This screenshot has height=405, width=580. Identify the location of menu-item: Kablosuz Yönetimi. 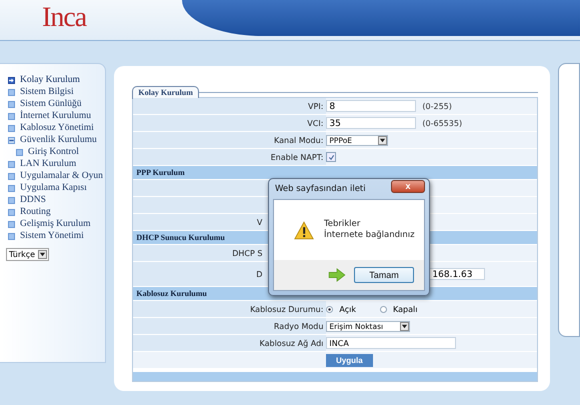
(57, 128).